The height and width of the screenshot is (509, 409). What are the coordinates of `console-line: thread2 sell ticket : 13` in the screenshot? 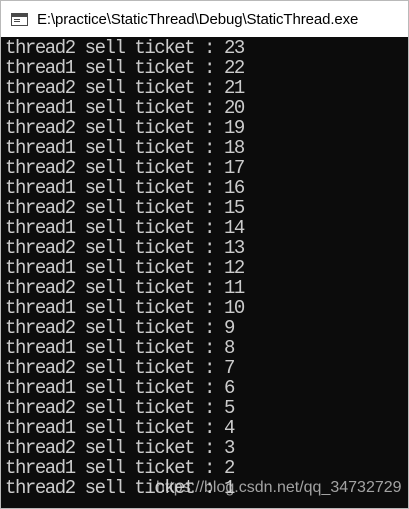 It's located at (125, 248).